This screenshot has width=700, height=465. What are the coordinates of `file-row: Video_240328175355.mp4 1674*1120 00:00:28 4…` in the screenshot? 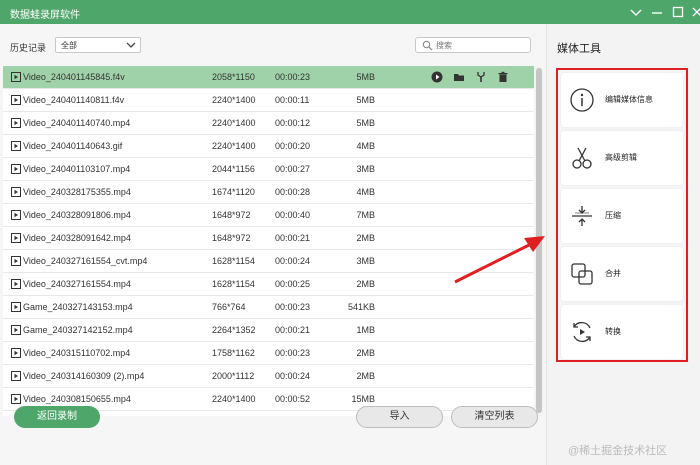 It's located at (268, 192).